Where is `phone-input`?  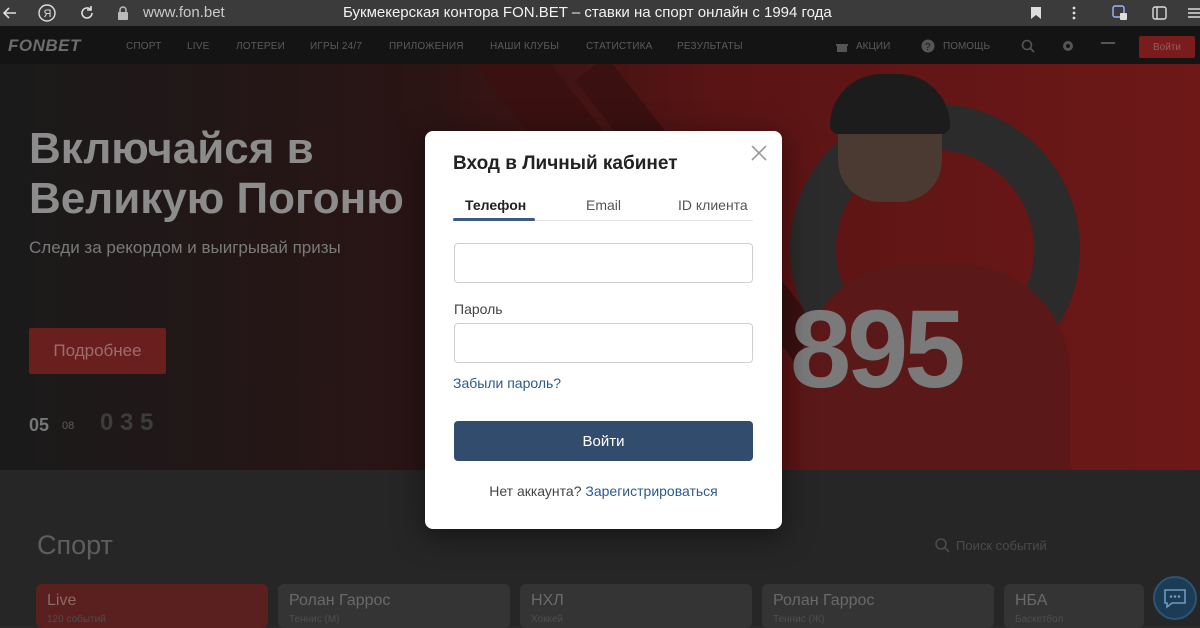 phone-input is located at coordinates (603, 263).